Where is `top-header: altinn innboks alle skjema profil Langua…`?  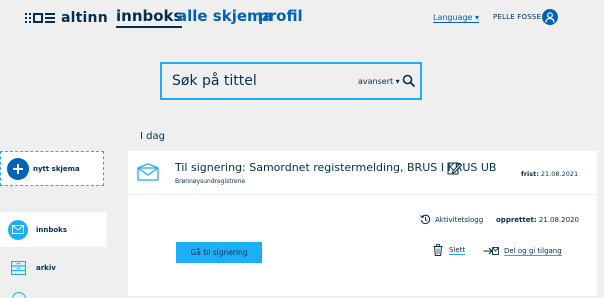 top-header: altinn innboks alle skjema profil Langua… is located at coordinates (302, 19).